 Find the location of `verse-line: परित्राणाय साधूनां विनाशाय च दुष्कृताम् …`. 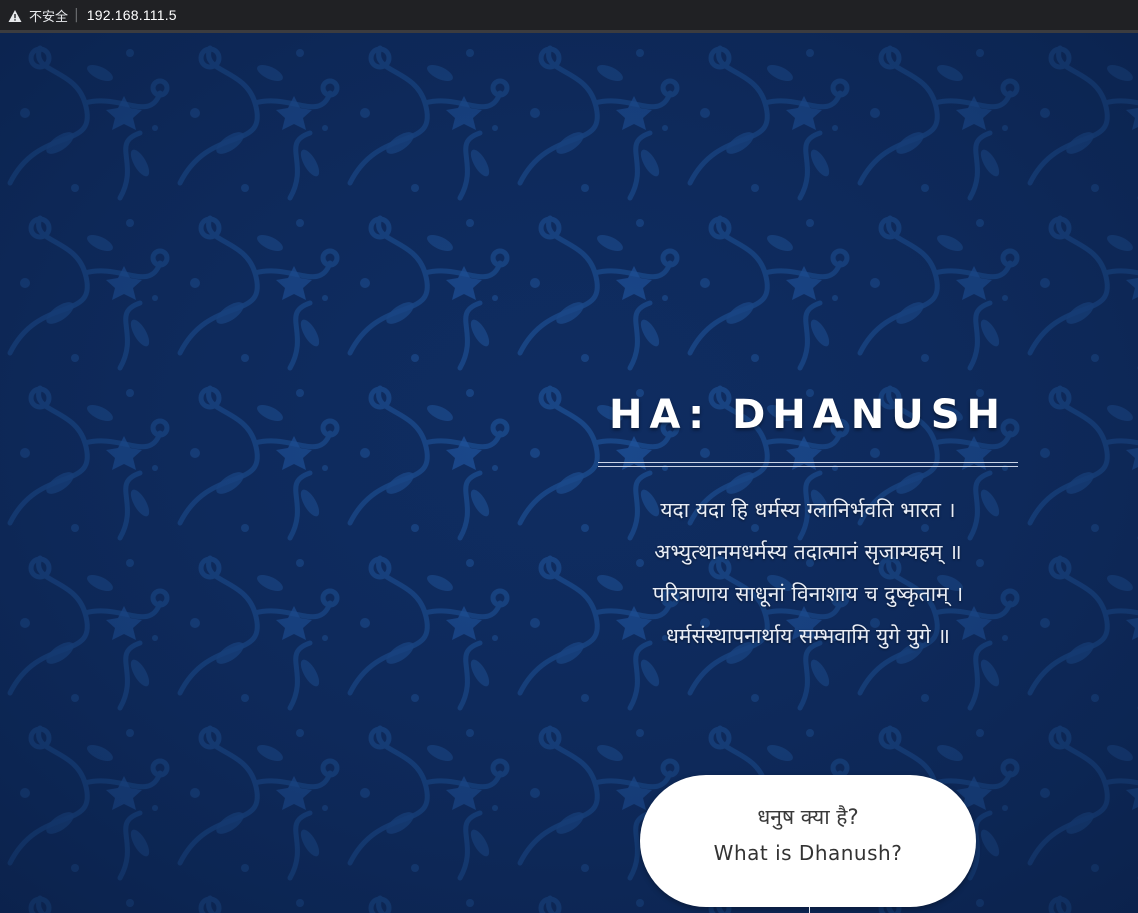

verse-line: परित्राणाय साधूनां विनाशाय च दुष्कृताम् … is located at coordinates (808, 594).